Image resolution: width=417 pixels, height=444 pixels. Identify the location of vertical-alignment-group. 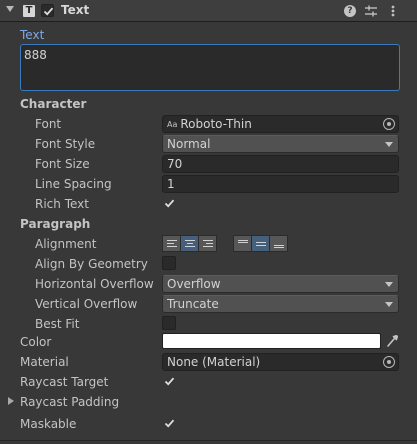
(260, 243).